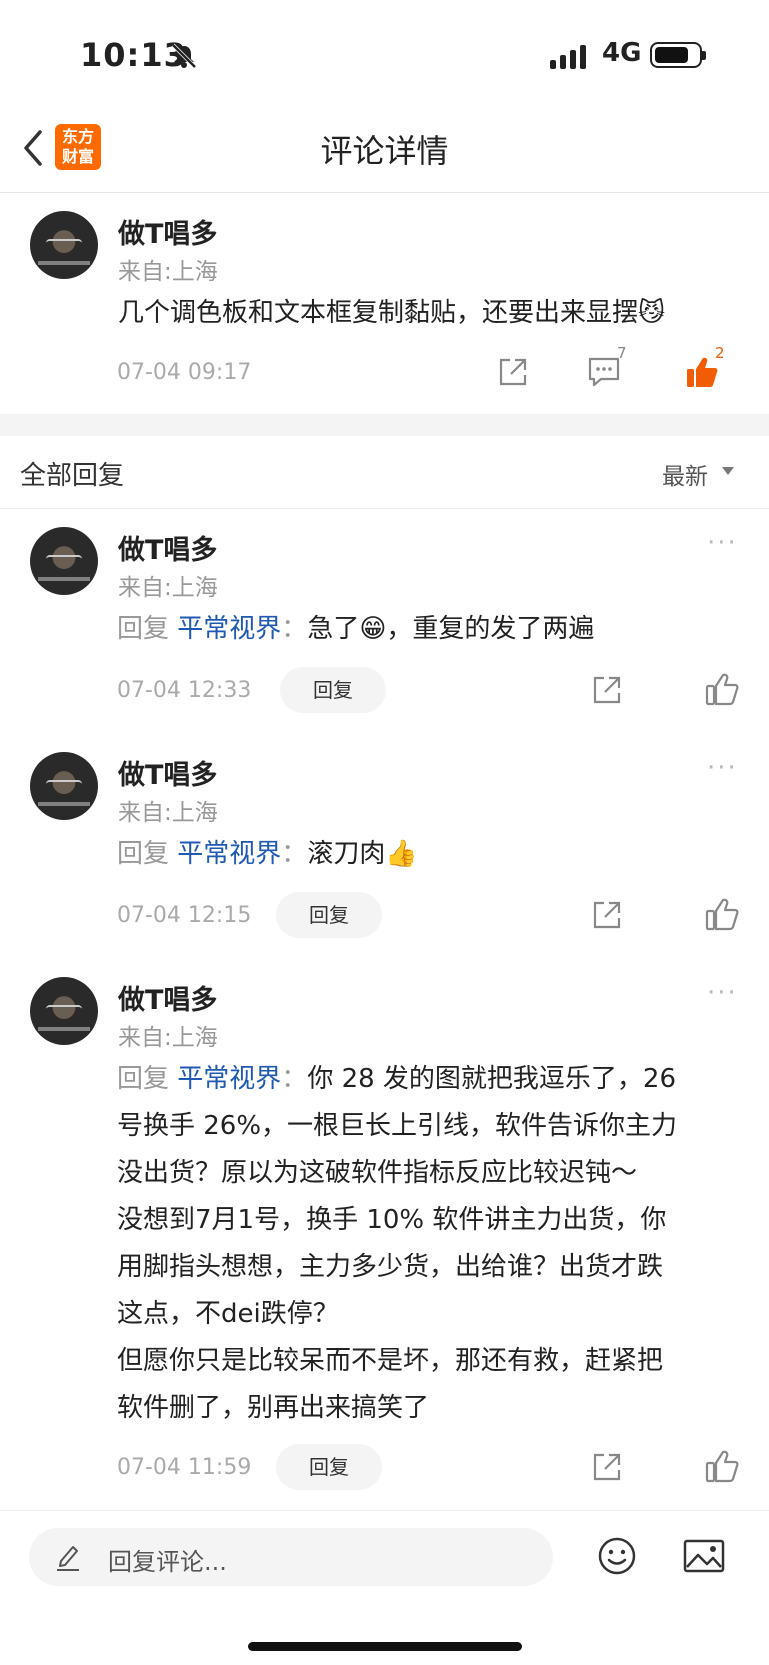  Describe the element at coordinates (68, 1558) in the screenshot. I see `pencil-icon` at that location.